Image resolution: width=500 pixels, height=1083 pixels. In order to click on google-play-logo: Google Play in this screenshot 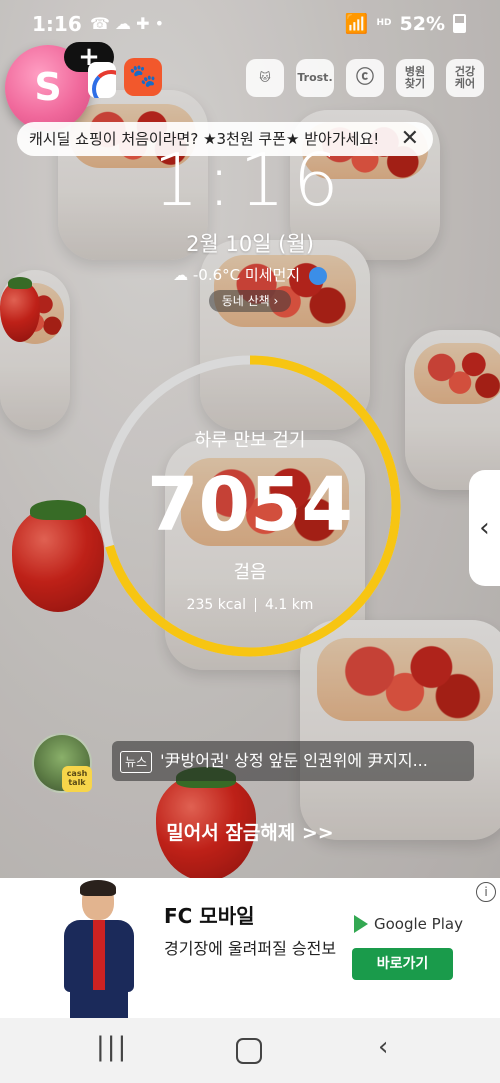, I will do `click(408, 924)`.